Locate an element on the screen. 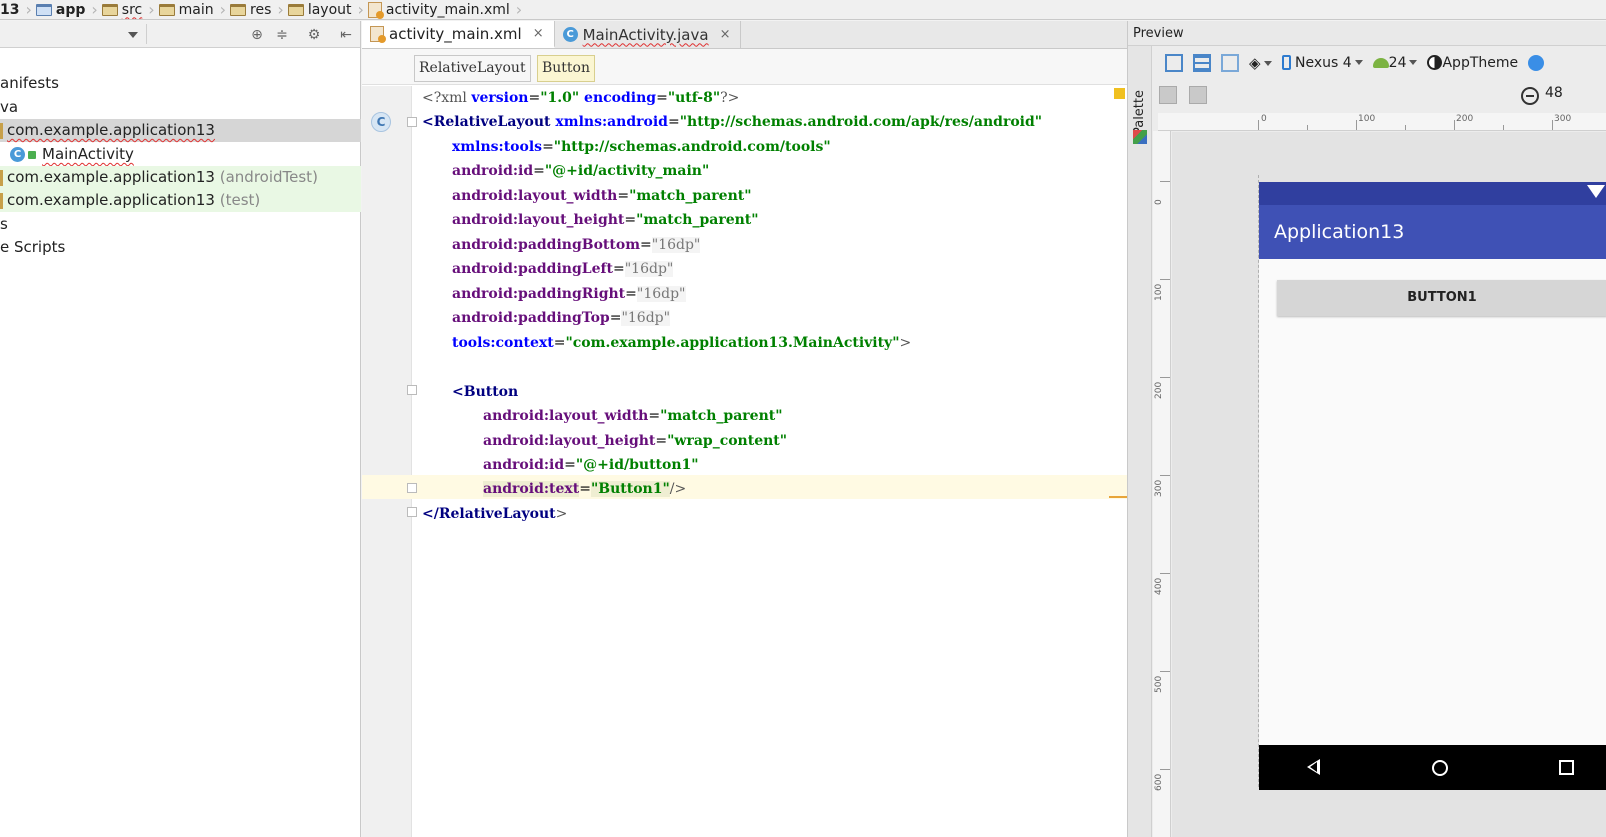 This screenshot has height=837, width=1606. breadcrumb-project: 13 is located at coordinates (11, 9).